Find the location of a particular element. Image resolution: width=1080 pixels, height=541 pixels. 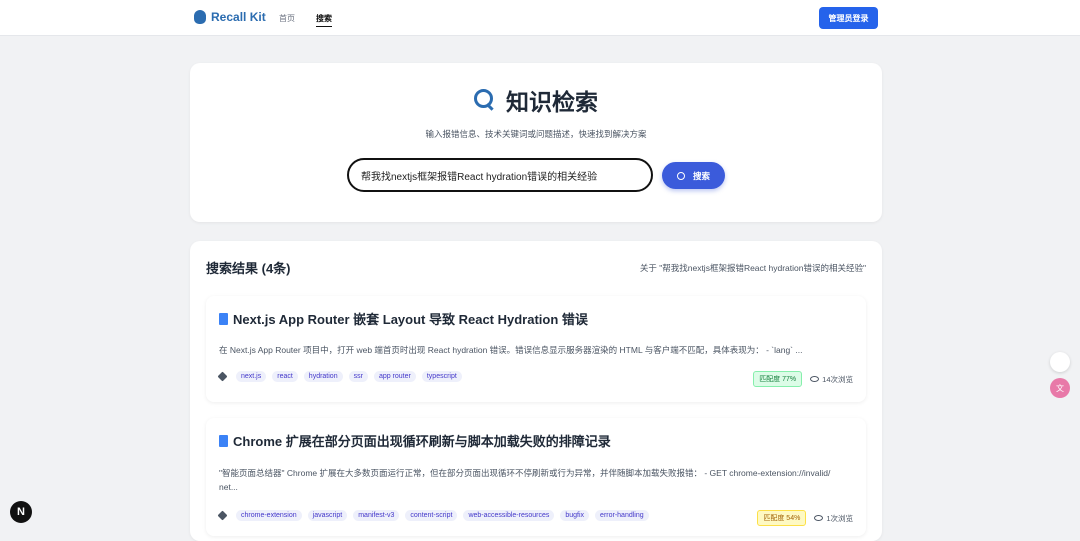

match-badge: 匹配度 77% is located at coordinates (778, 379).